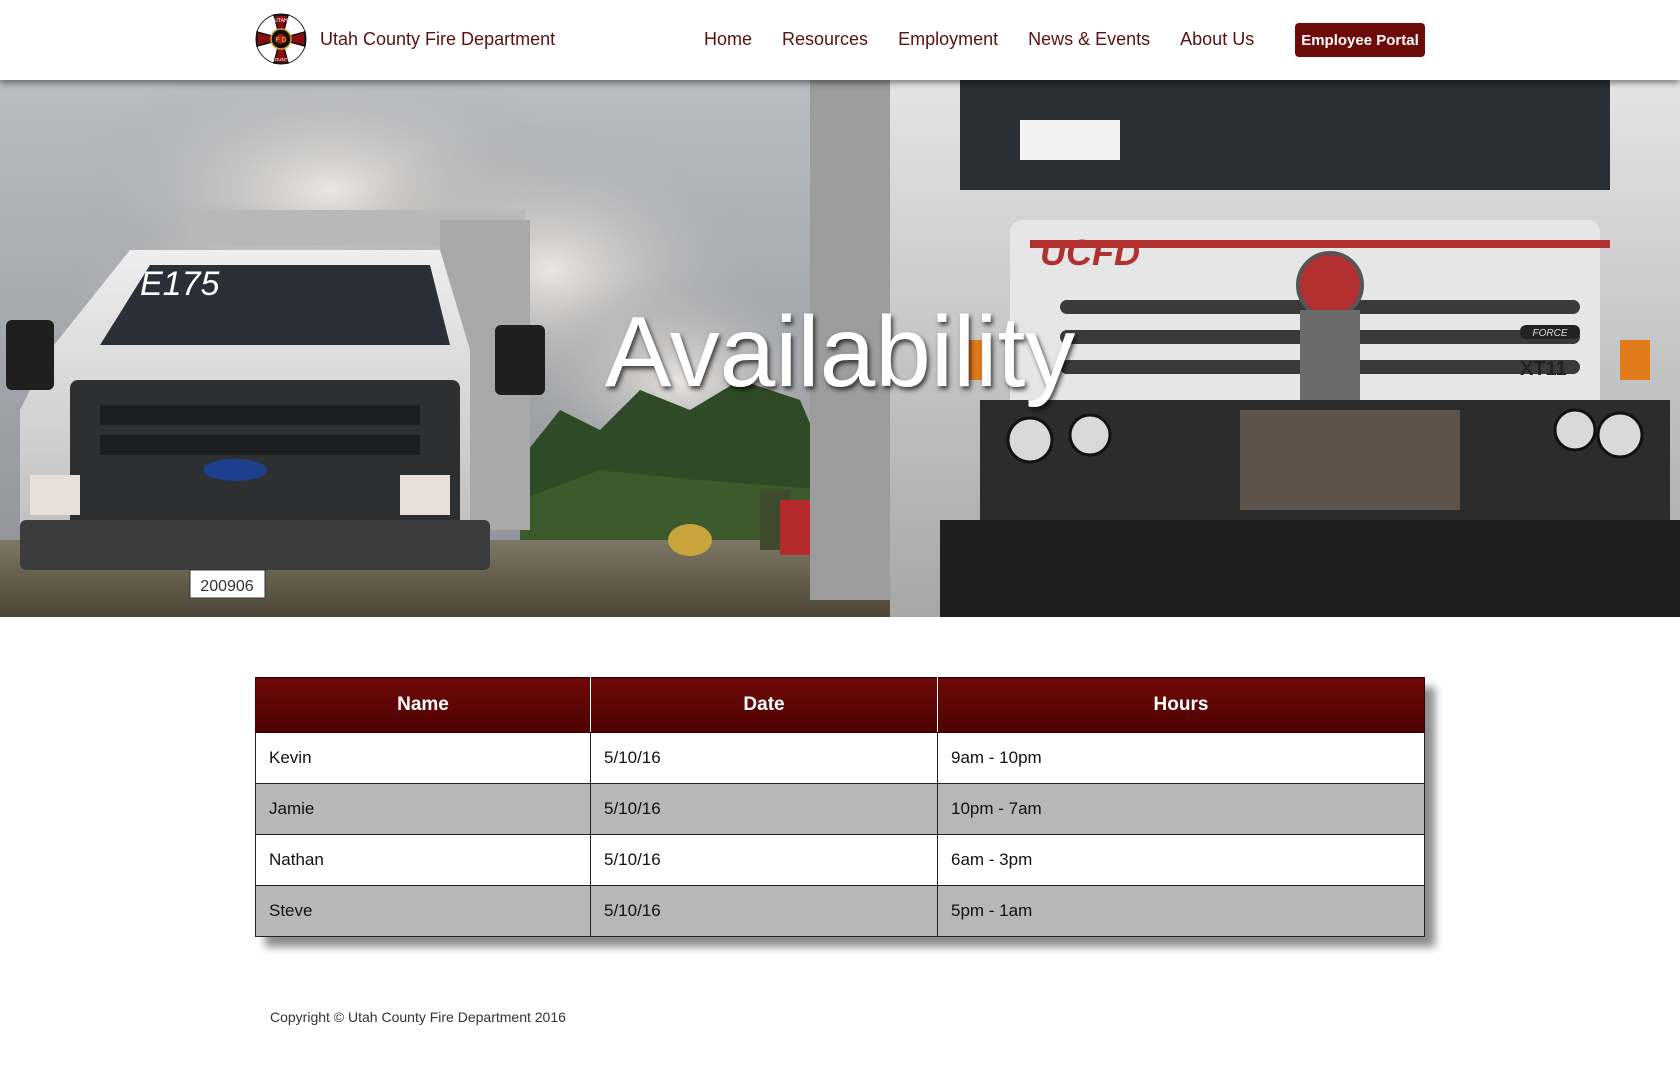 This screenshot has width=1680, height=1087. Describe the element at coordinates (764, 705) in the screenshot. I see `column-header-date: Date` at that location.